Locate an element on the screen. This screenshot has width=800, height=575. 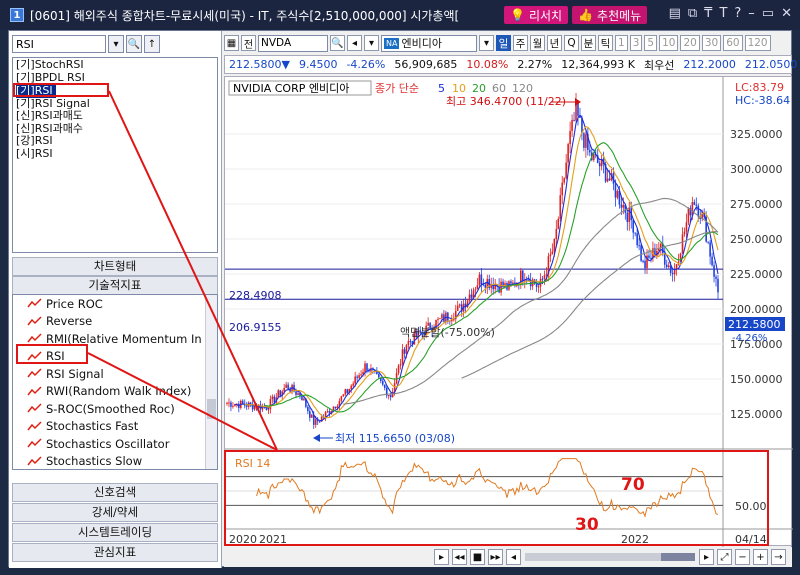
close-icon: ✕ is located at coordinates (786, 13).